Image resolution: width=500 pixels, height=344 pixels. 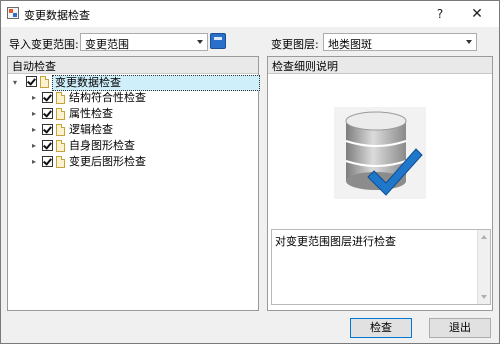 What do you see at coordinates (17, 83) in the screenshot?
I see `collapse-icon: ▾` at bounding box center [17, 83].